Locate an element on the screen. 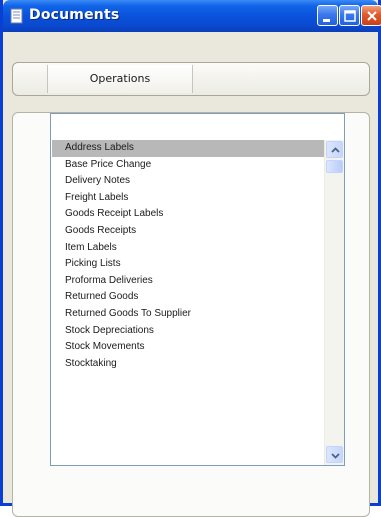 This screenshot has height=517, width=381. list-item: Returned Goods is located at coordinates (188, 297).